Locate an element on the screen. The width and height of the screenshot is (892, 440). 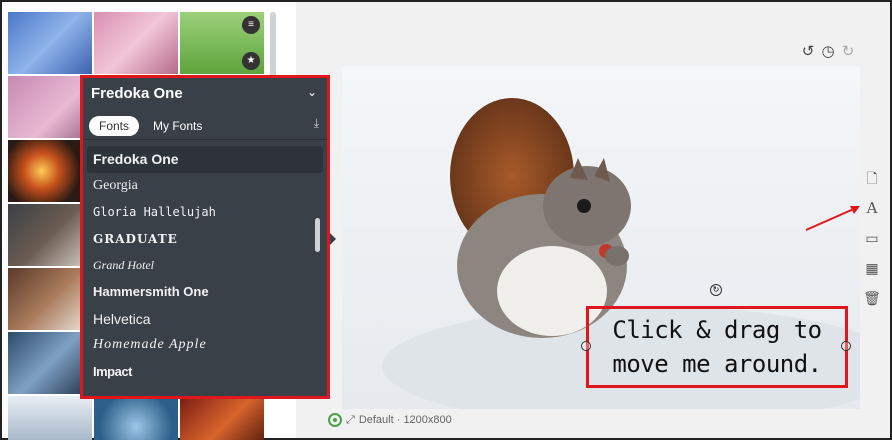
tab-my-fonts: My Fonts is located at coordinates (177, 126).